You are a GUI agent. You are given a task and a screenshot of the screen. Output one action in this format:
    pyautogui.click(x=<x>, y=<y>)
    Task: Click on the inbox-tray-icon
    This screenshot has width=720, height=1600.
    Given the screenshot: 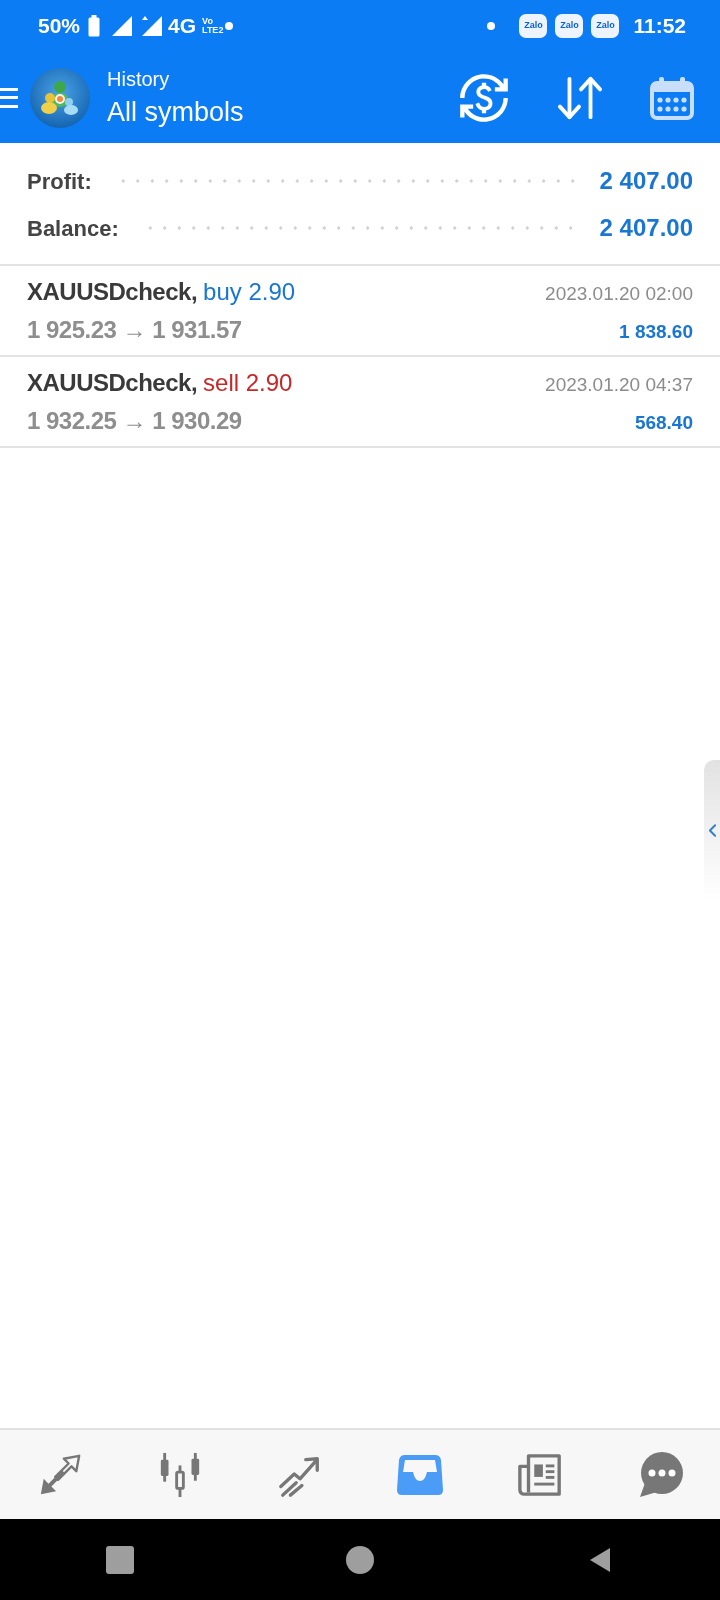 What is the action you would take?
    pyautogui.click(x=420, y=1474)
    